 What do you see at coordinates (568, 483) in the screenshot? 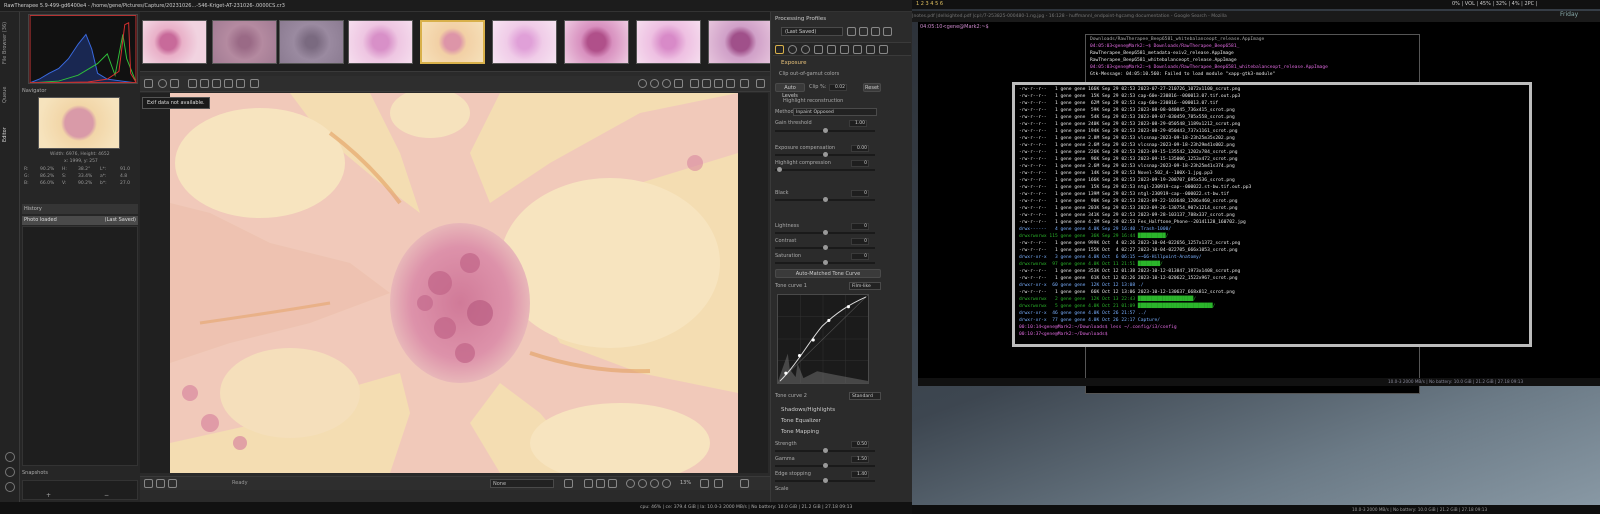
I see `export-icon` at bounding box center [568, 483].